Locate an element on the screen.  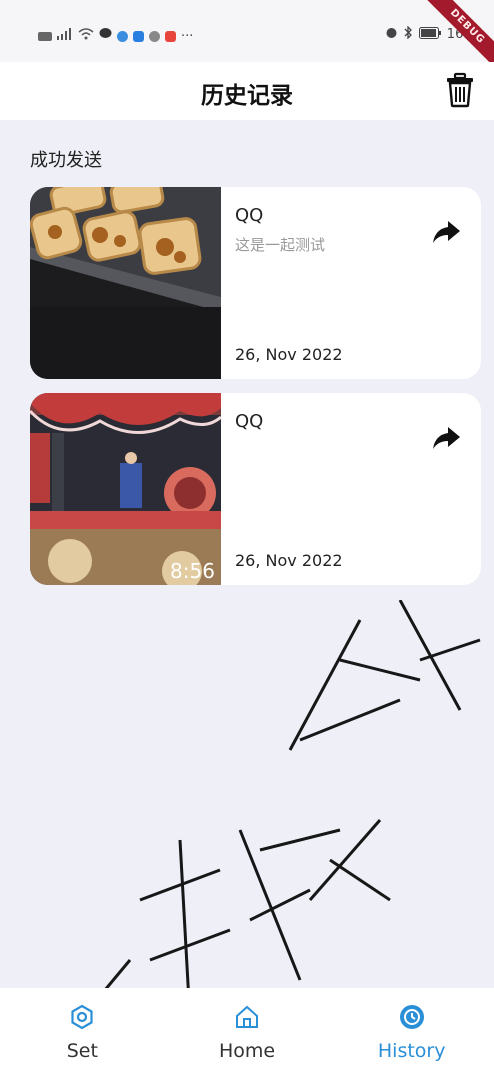
signal-icon is located at coordinates (65, 36).